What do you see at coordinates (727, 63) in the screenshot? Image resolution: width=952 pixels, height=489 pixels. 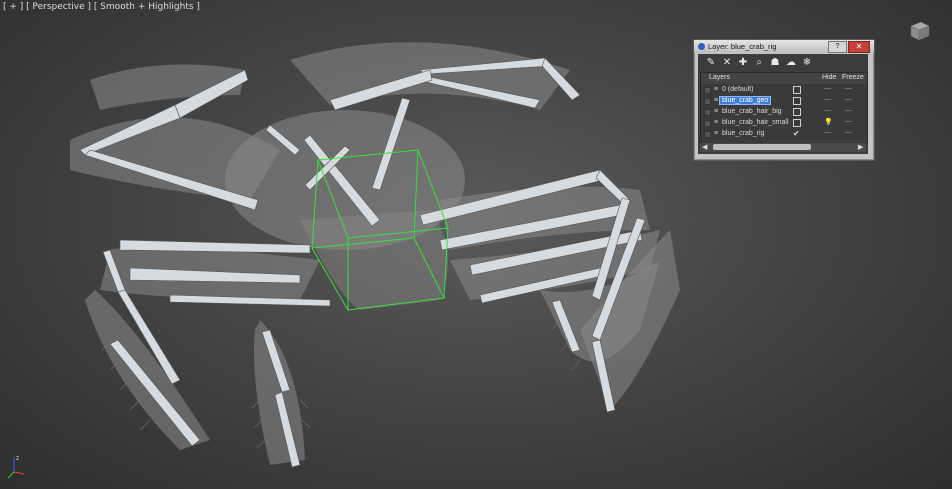 I see `delete-layer-icon: ✕` at bounding box center [727, 63].